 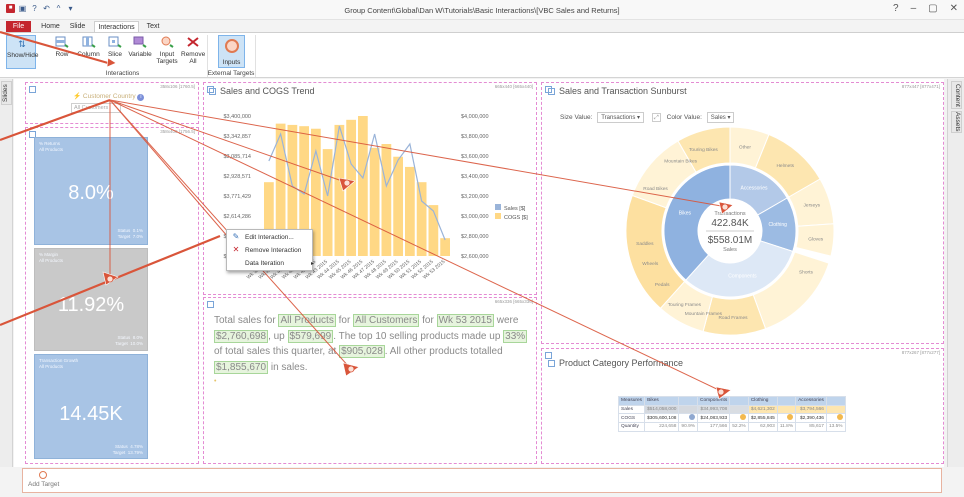 I want to click on inner-ring-label: Clothing, so click(x=778, y=225).